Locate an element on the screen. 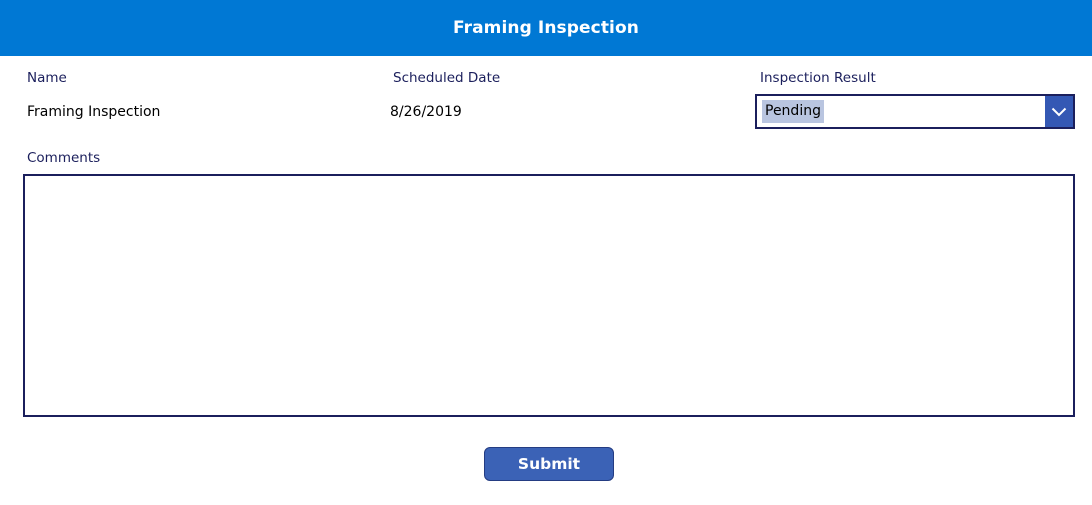  name-value: Framing Inspection is located at coordinates (94, 112).